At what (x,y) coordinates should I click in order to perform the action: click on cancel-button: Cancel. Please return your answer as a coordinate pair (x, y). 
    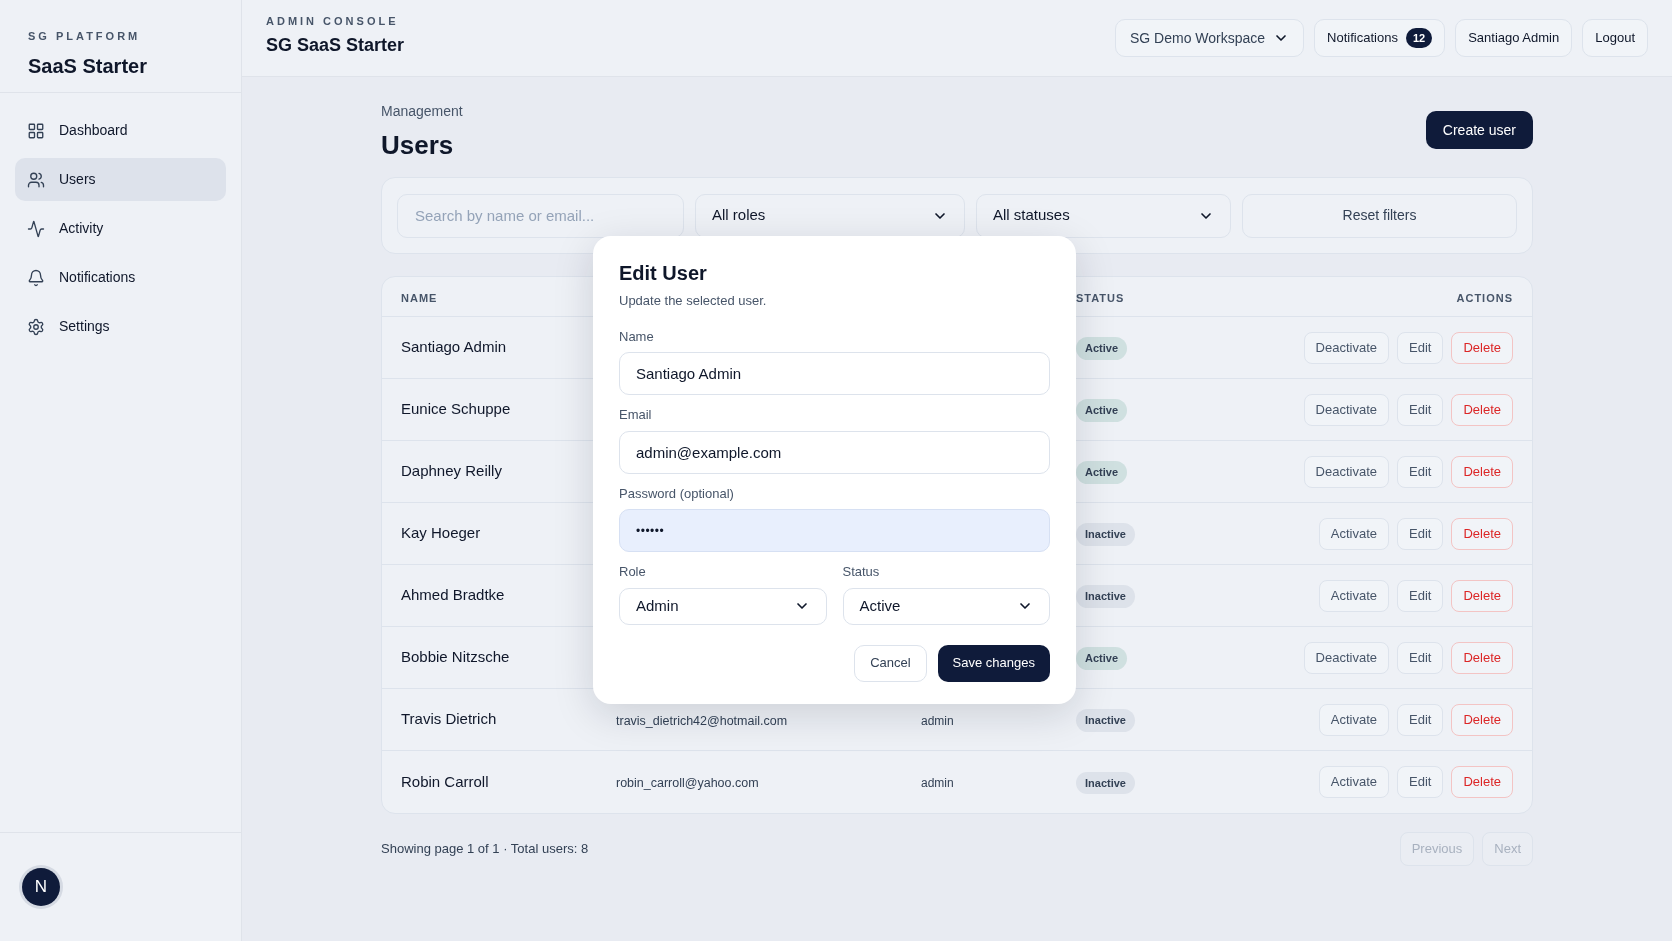
    Looking at the image, I should click on (890, 663).